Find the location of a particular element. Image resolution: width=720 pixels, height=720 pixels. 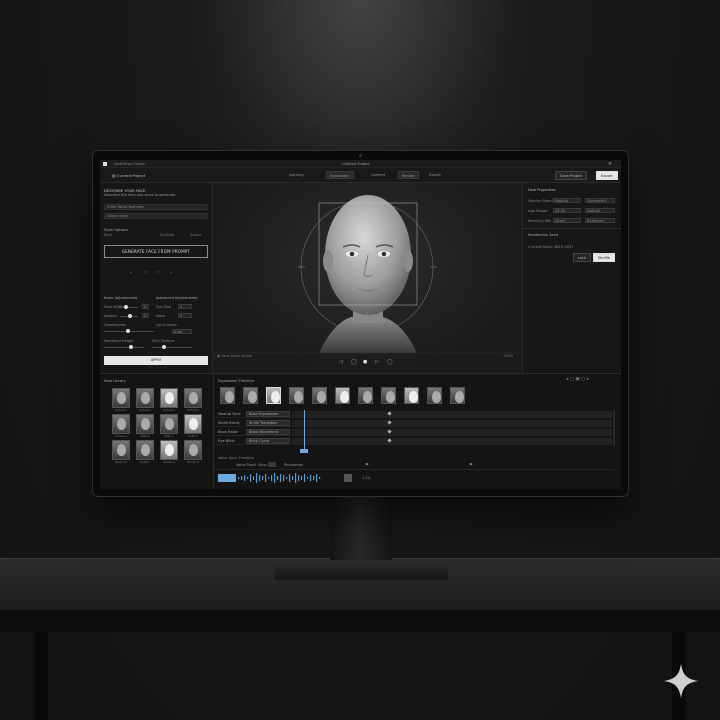

rotate-right-icon: ▷ is located at coordinates (377, 362).